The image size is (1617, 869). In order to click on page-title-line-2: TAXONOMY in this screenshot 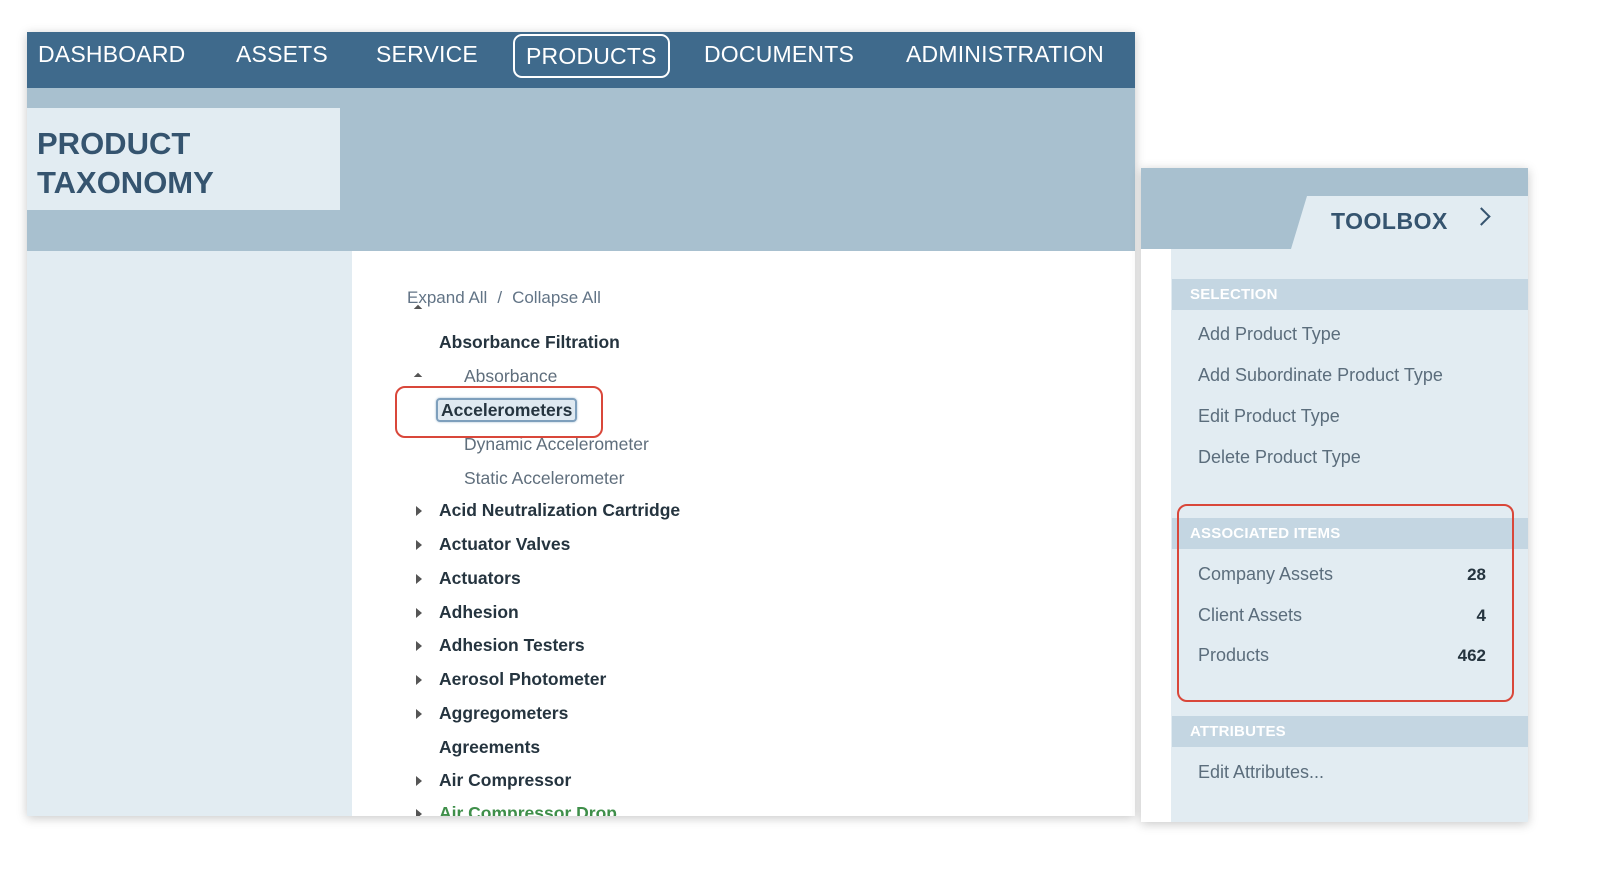, I will do `click(125, 182)`.